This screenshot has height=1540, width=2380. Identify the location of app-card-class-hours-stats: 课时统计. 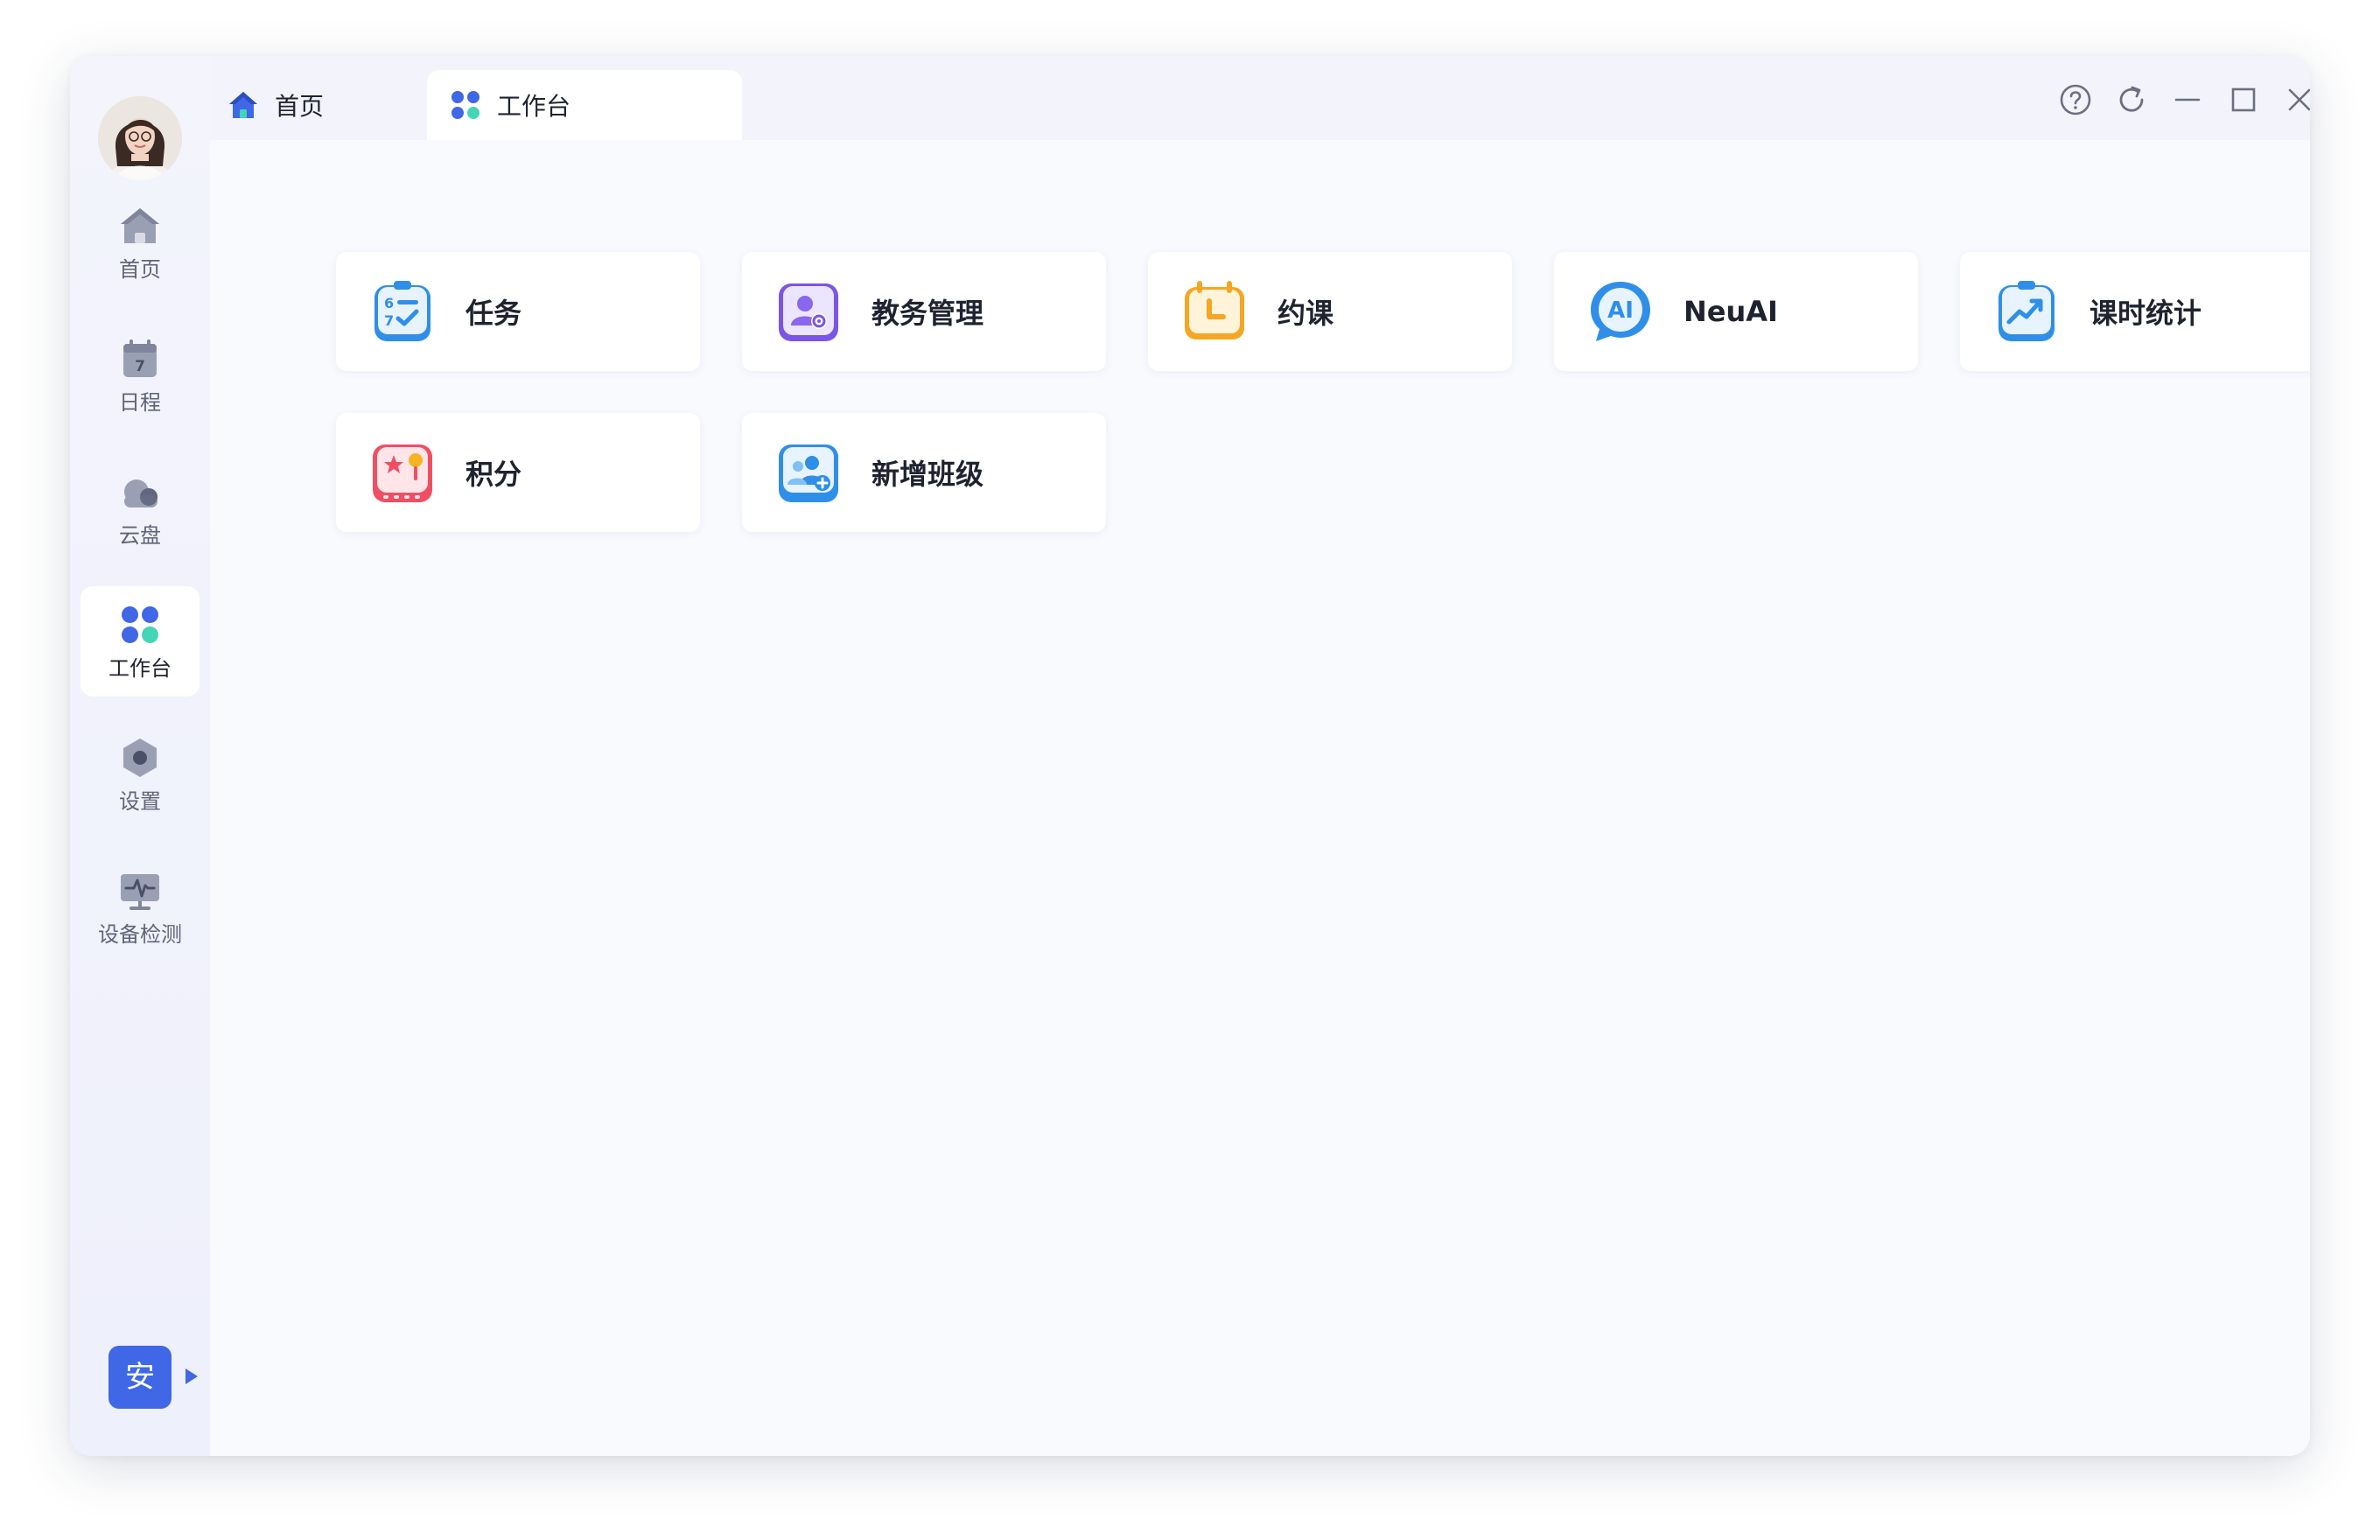
(2135, 311).